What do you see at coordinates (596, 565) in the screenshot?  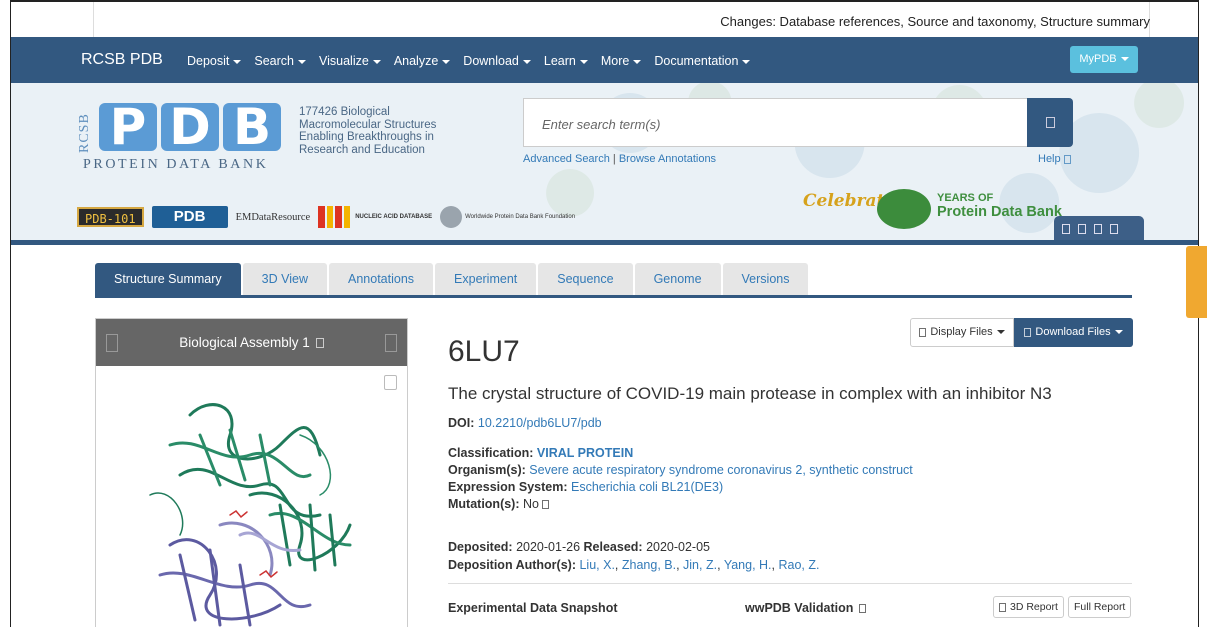 I see `author-link: Liu, X.` at bounding box center [596, 565].